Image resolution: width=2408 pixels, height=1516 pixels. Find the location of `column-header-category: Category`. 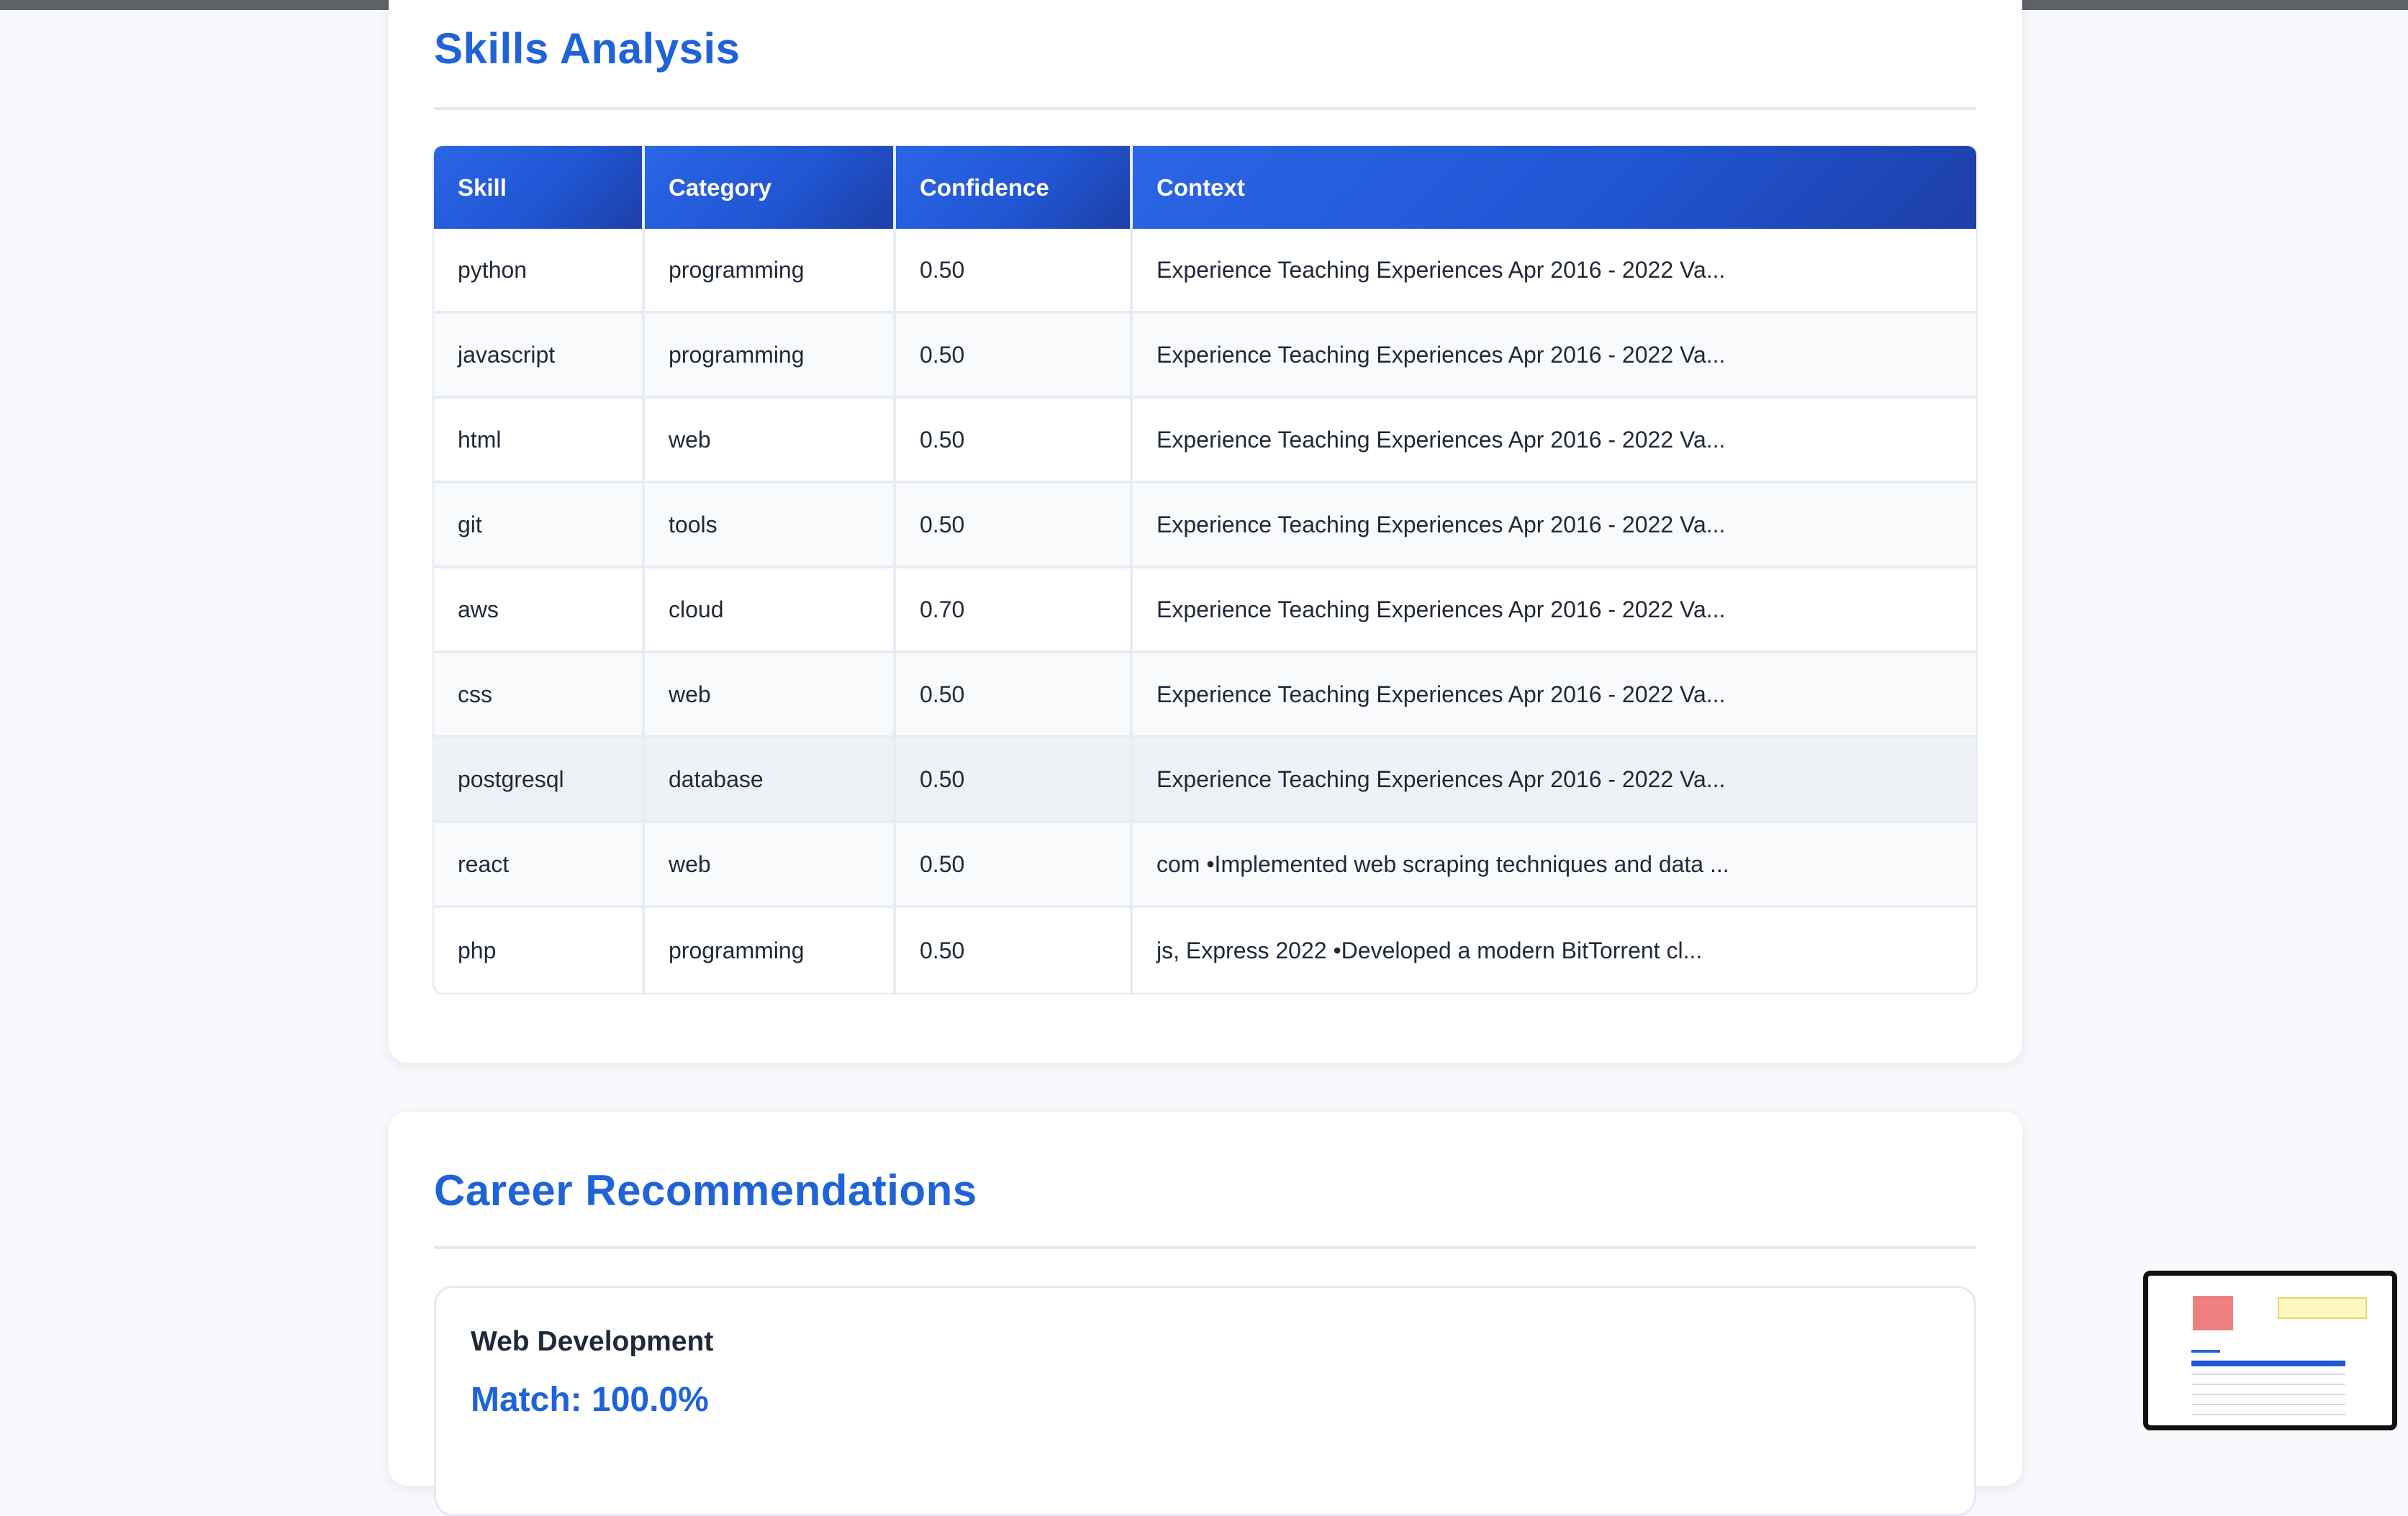

column-header-category: Category is located at coordinates (771, 188).